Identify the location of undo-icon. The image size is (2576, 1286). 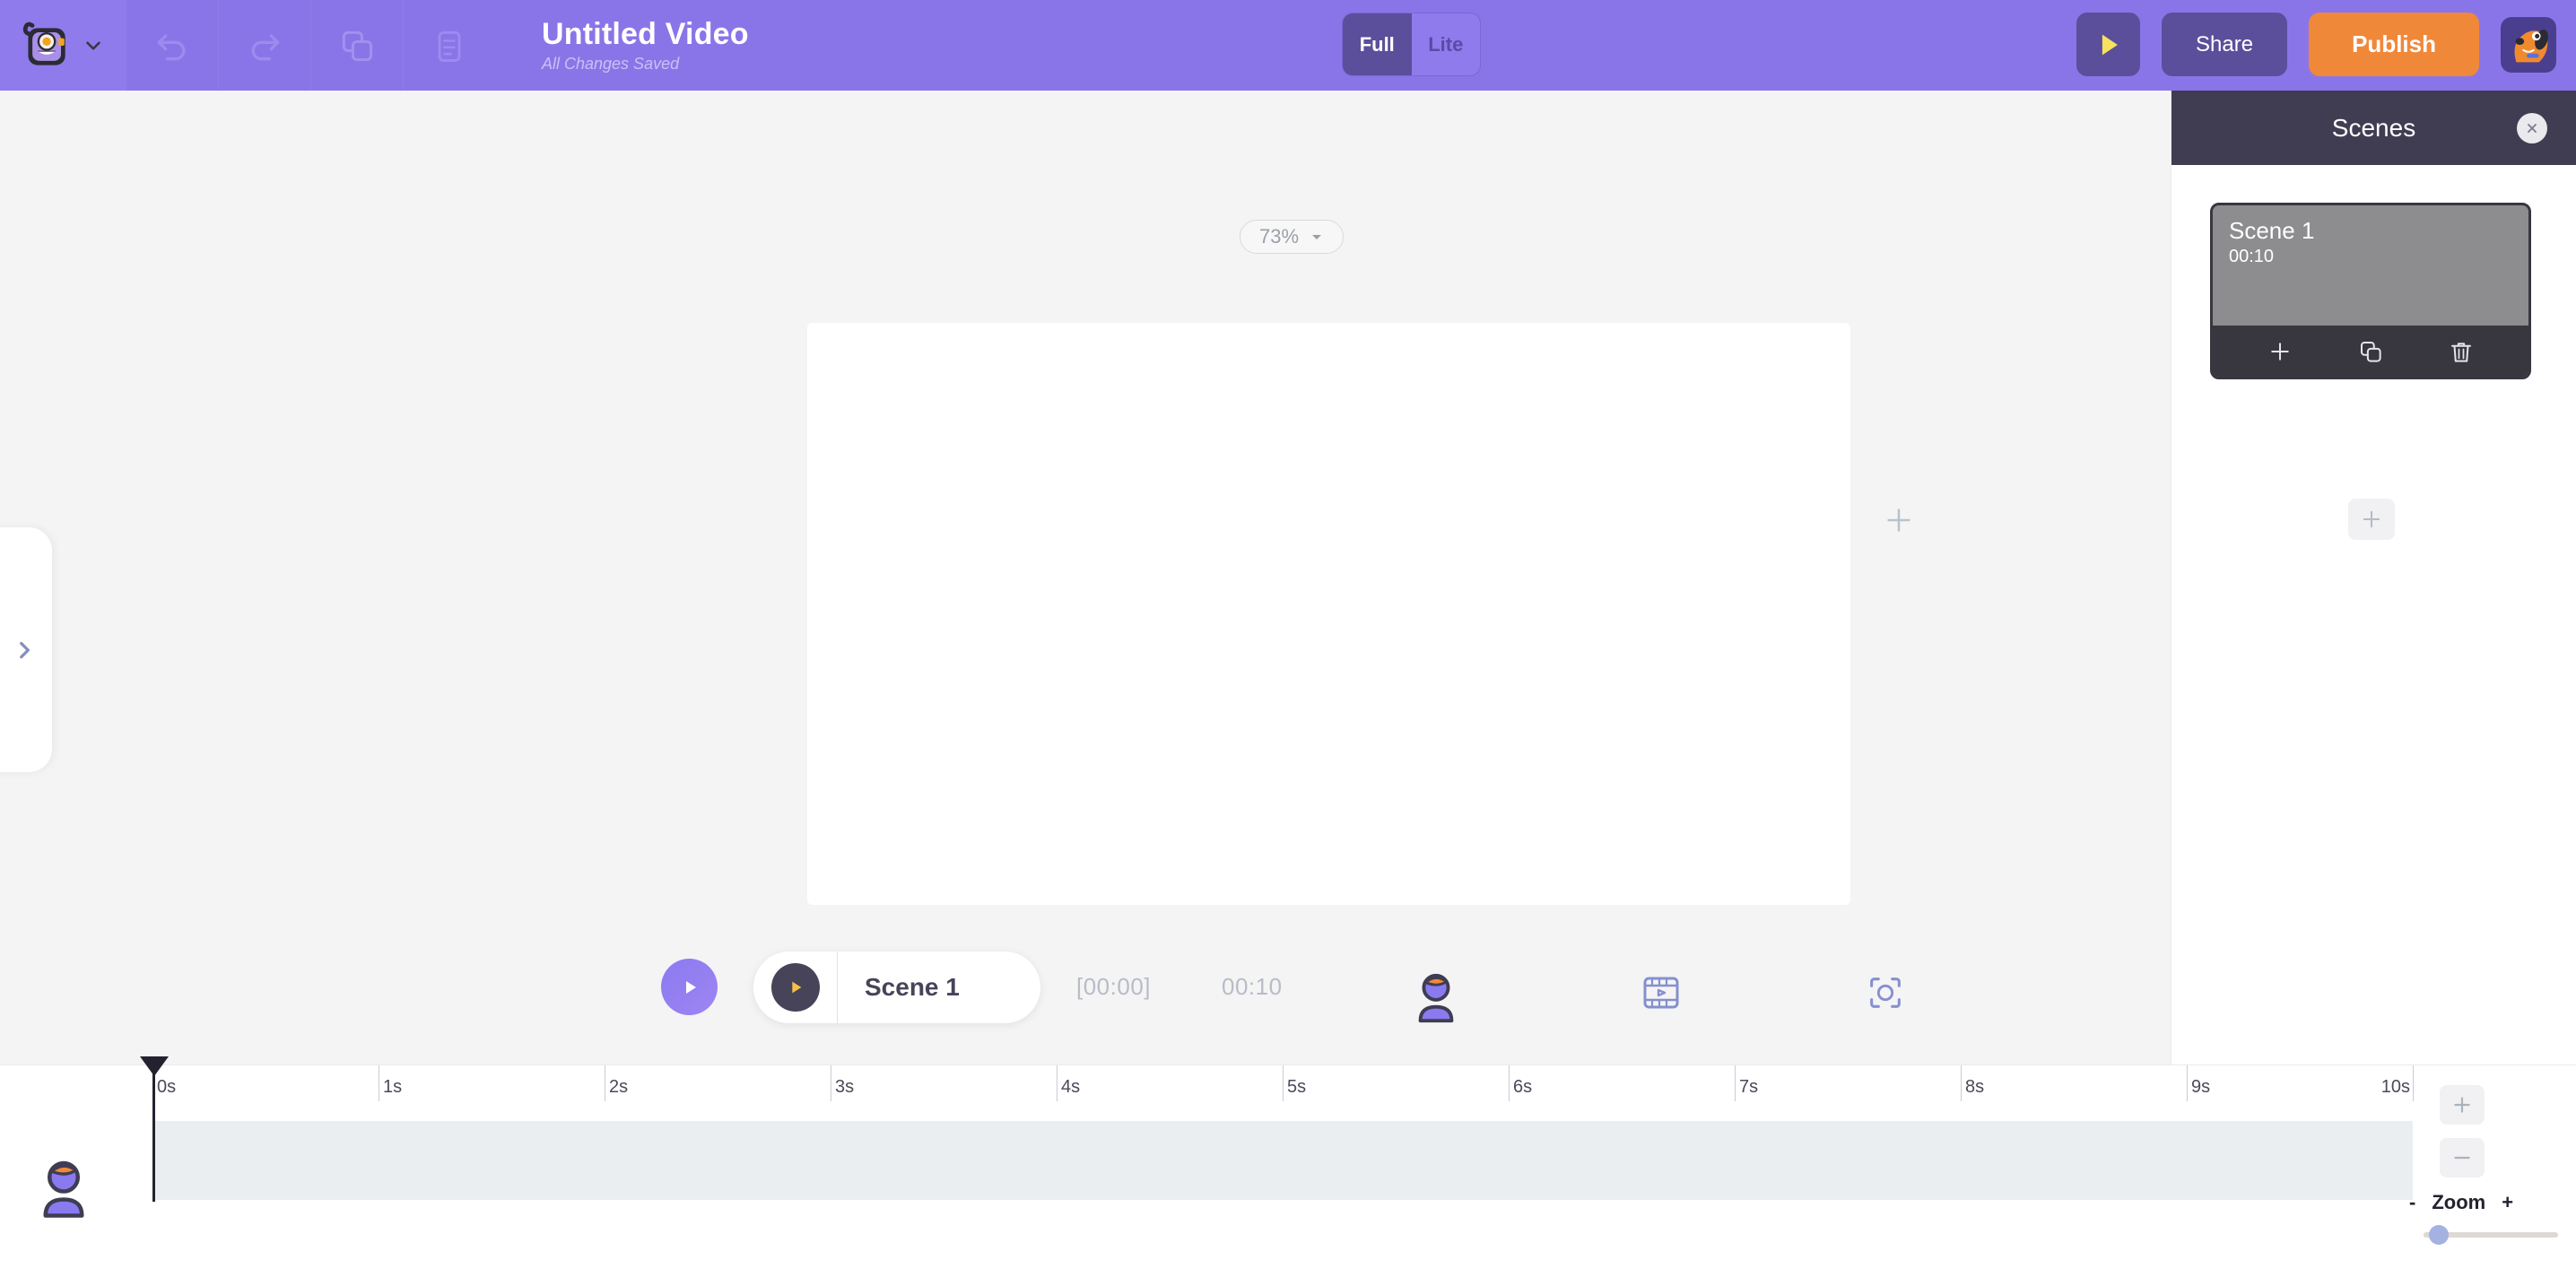
(171, 46).